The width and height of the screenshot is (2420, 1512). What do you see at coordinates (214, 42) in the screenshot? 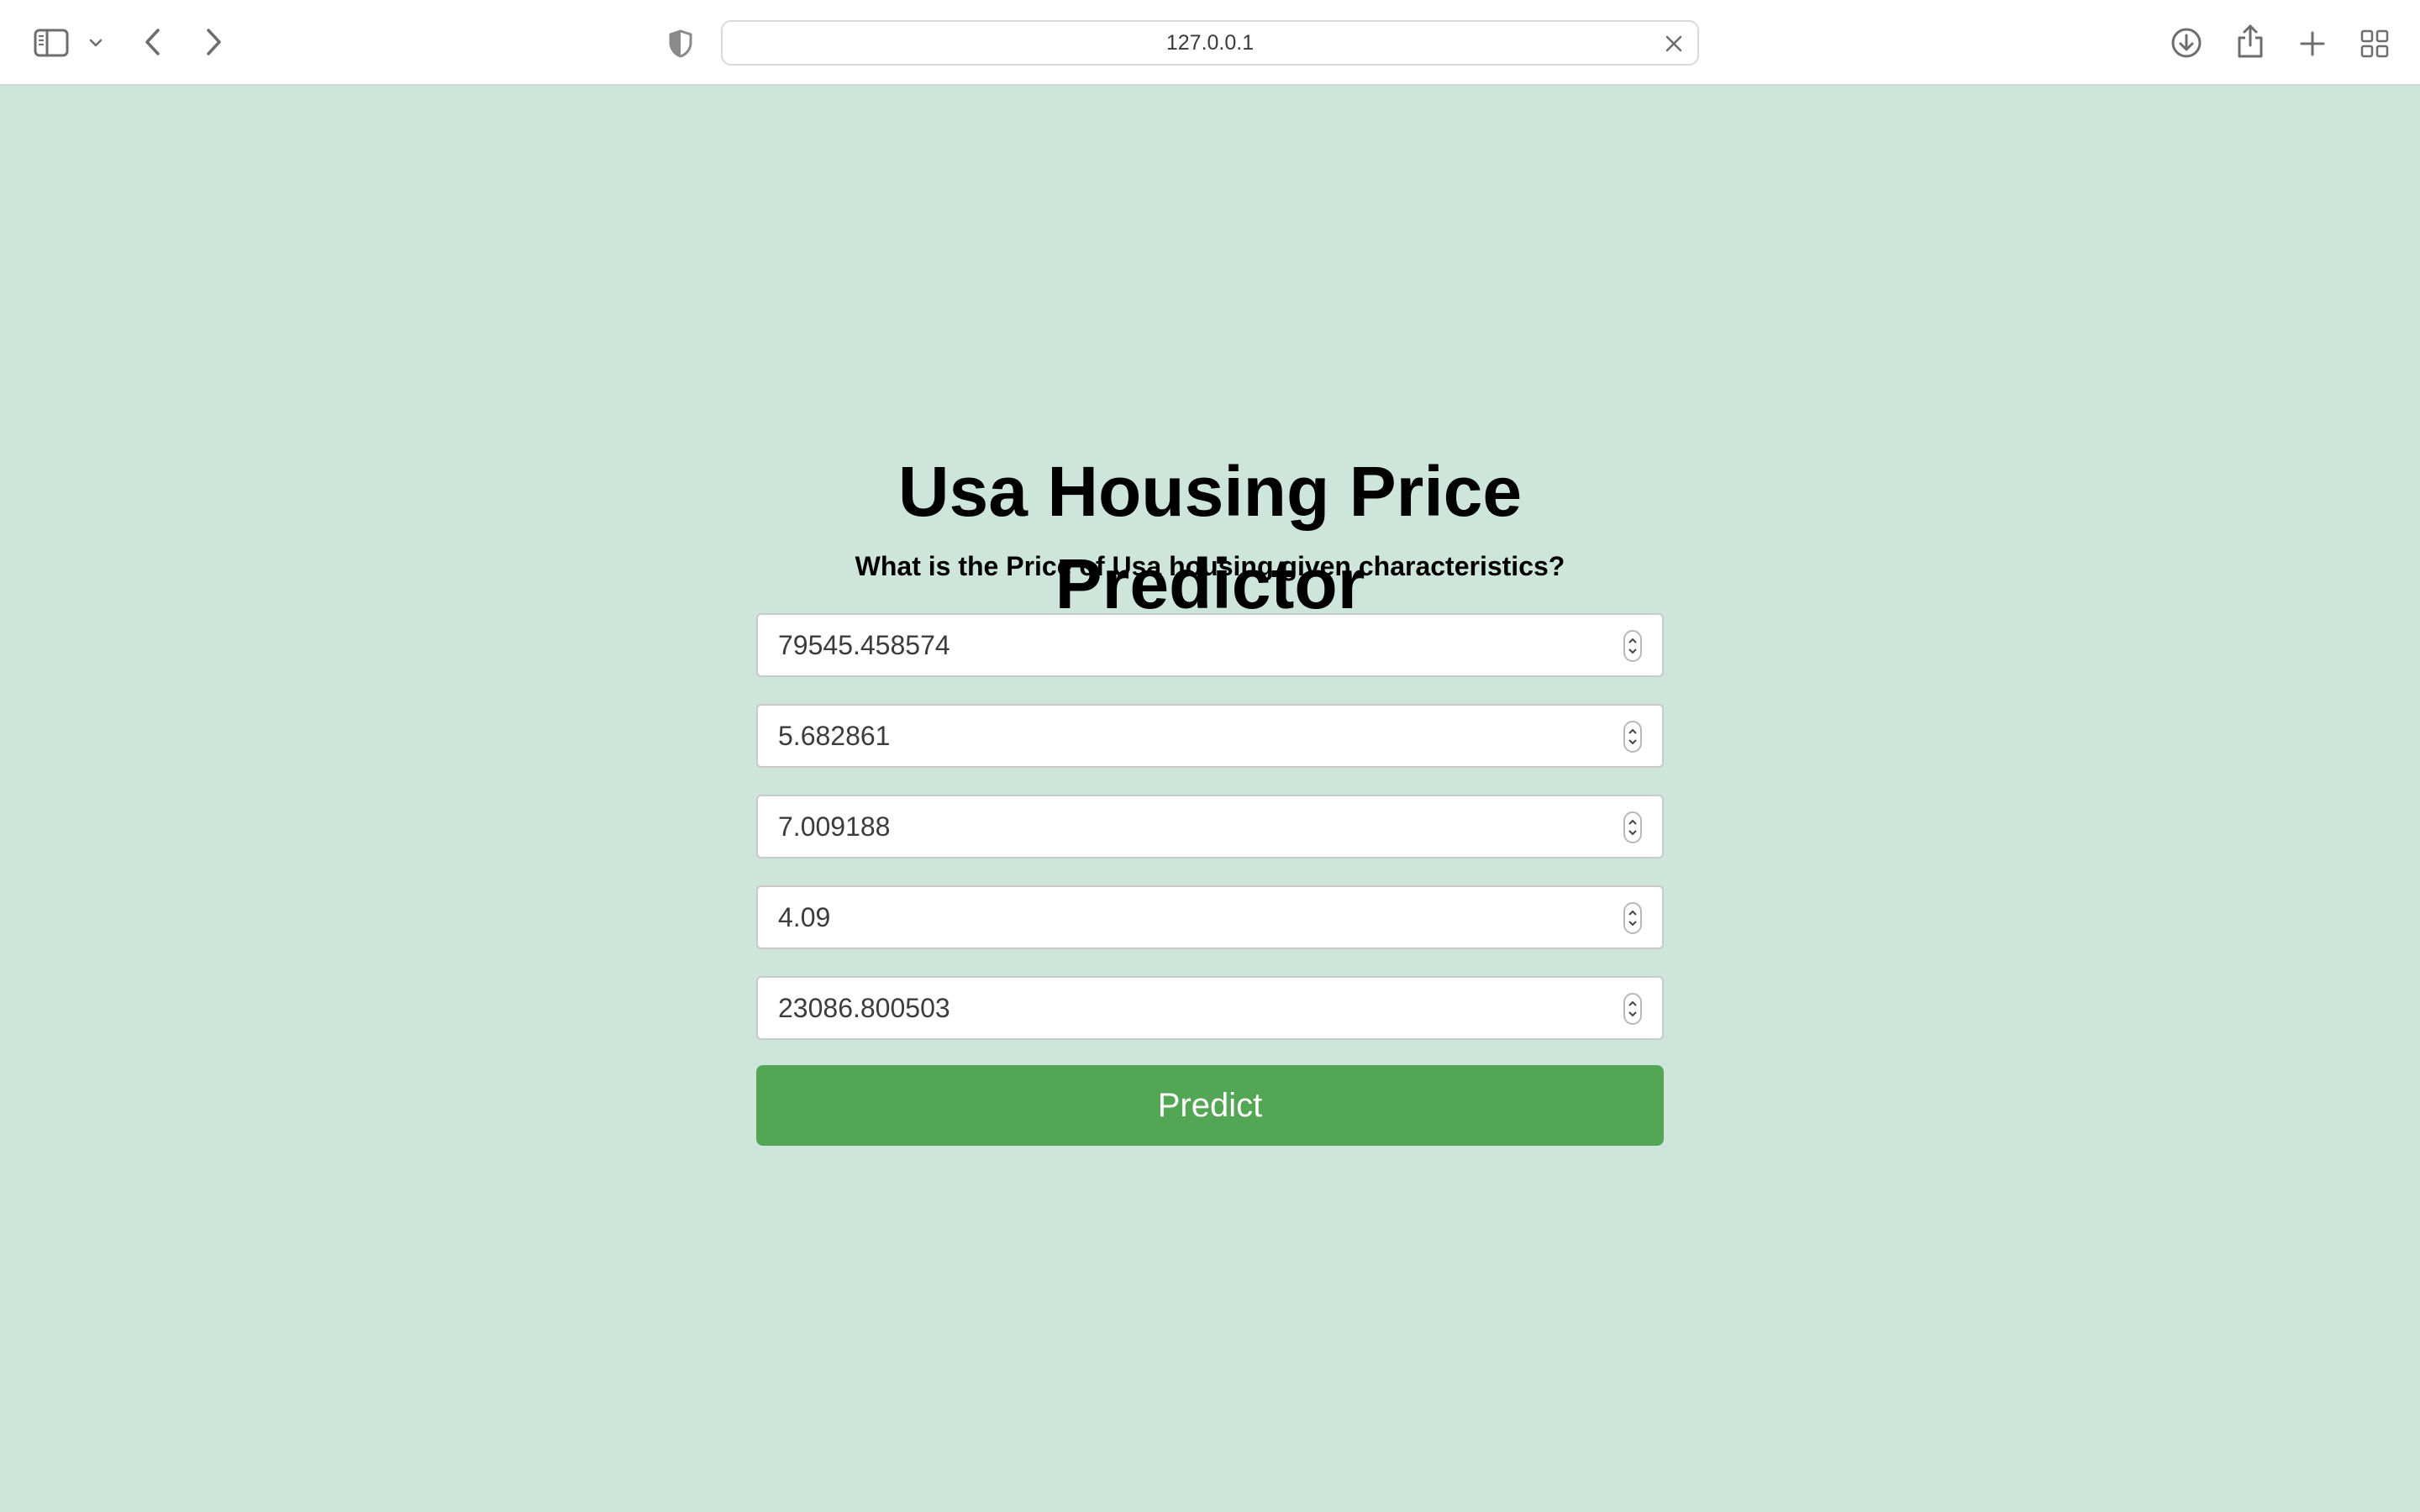
I see `forward-icon` at bounding box center [214, 42].